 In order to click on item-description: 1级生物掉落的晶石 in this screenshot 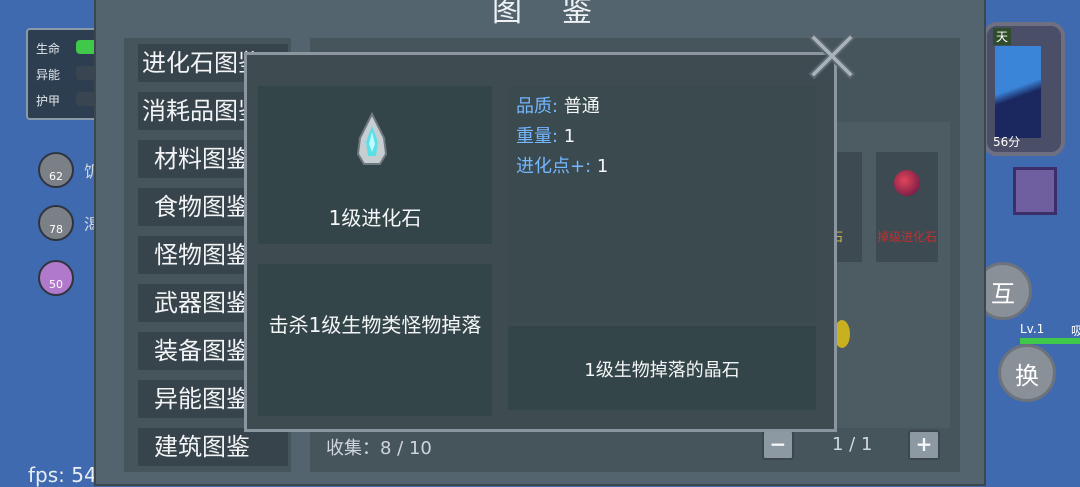, I will do `click(662, 370)`.